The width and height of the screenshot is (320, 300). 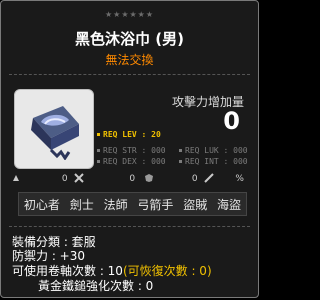 I want to click on req-str: REQ STR : 000, so click(x=131, y=150).